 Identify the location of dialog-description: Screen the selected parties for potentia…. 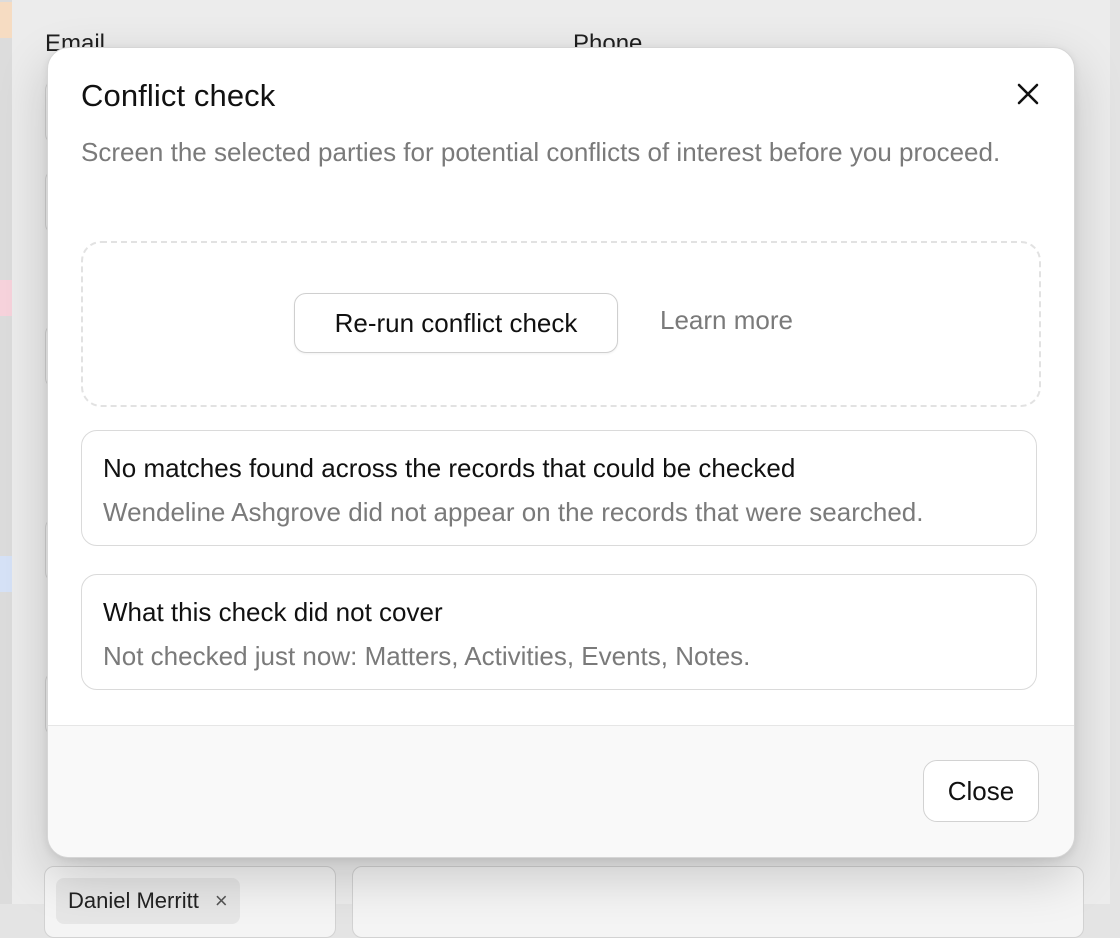
(541, 152).